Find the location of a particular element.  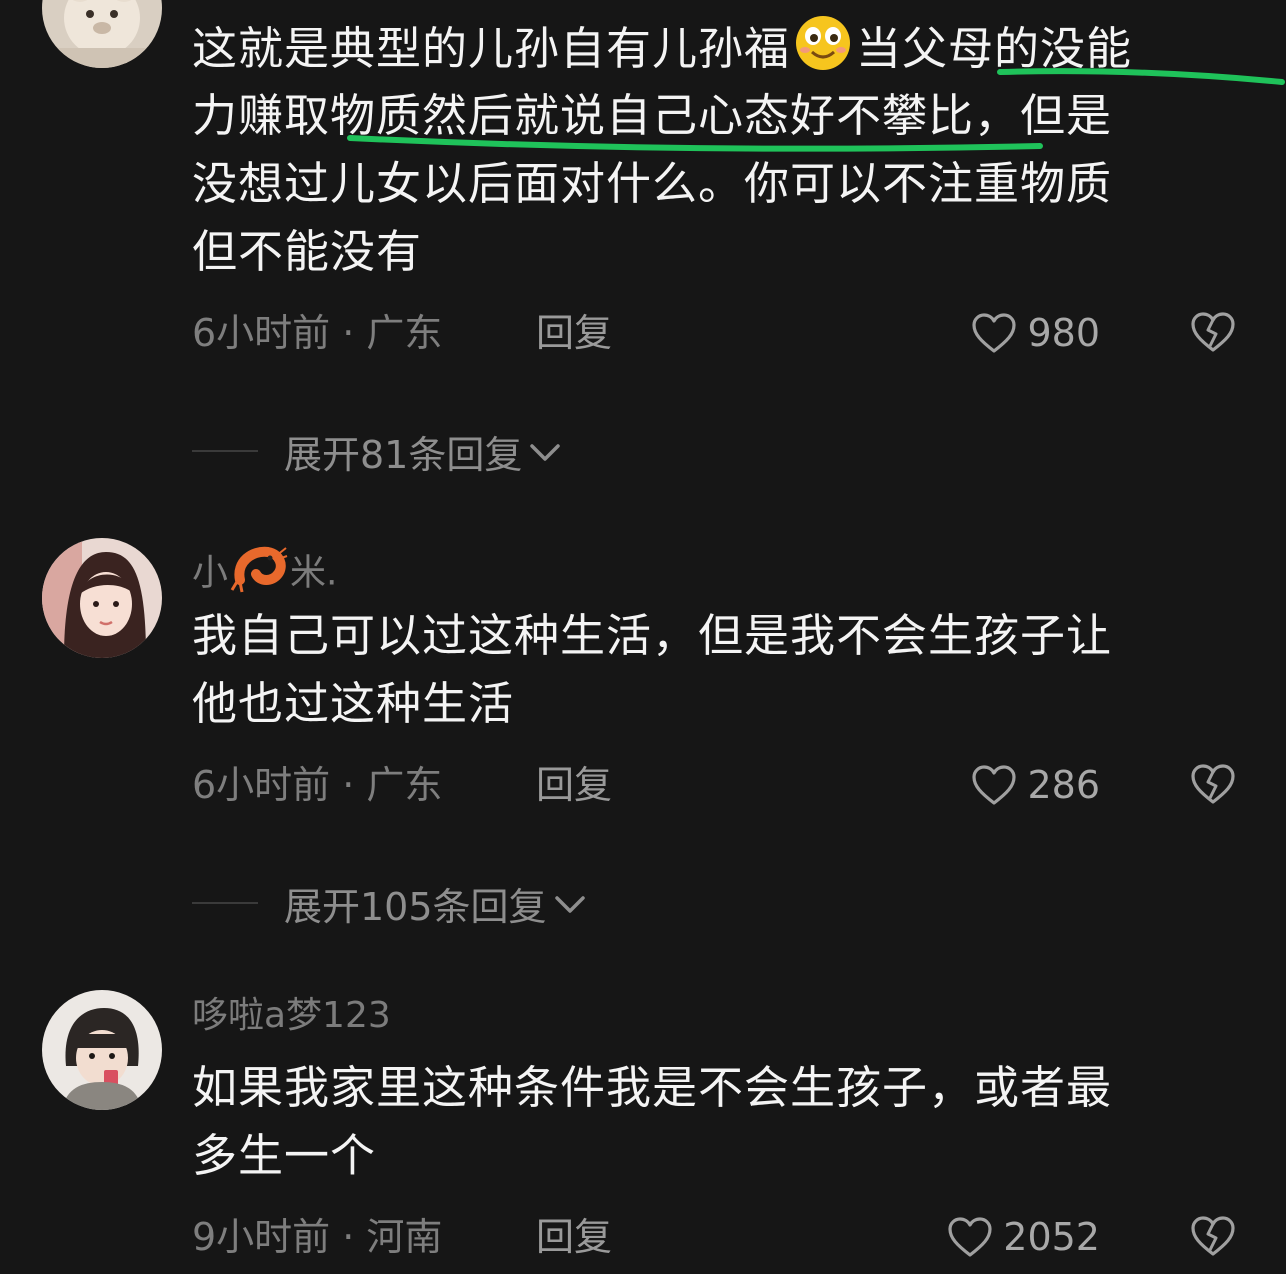

expand-replies-button: 展开105条回复 is located at coordinates (389, 903).